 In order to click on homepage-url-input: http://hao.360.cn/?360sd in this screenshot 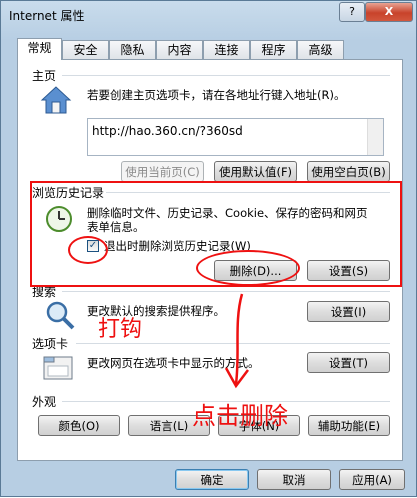, I will do `click(235, 137)`.